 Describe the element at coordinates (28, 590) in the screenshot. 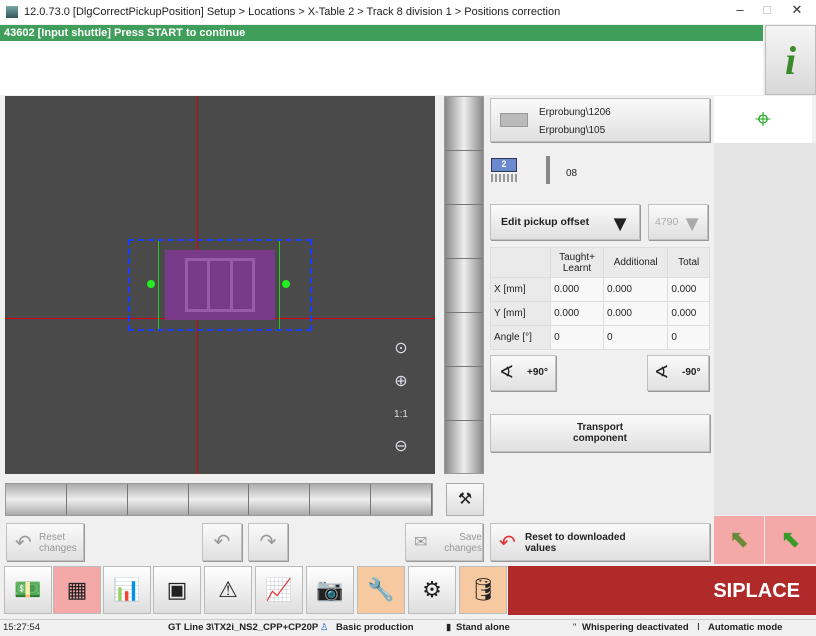

I see `toolbar-setup-icon: 💵` at that location.